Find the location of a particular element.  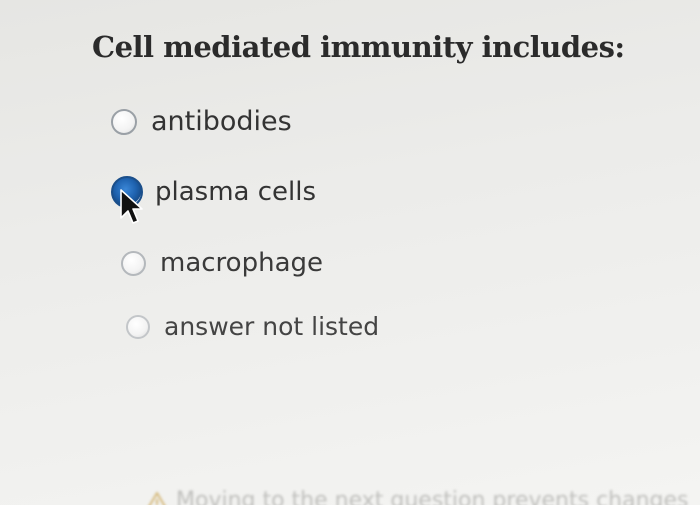

mouse-cursor-icon is located at coordinates (131, 206).